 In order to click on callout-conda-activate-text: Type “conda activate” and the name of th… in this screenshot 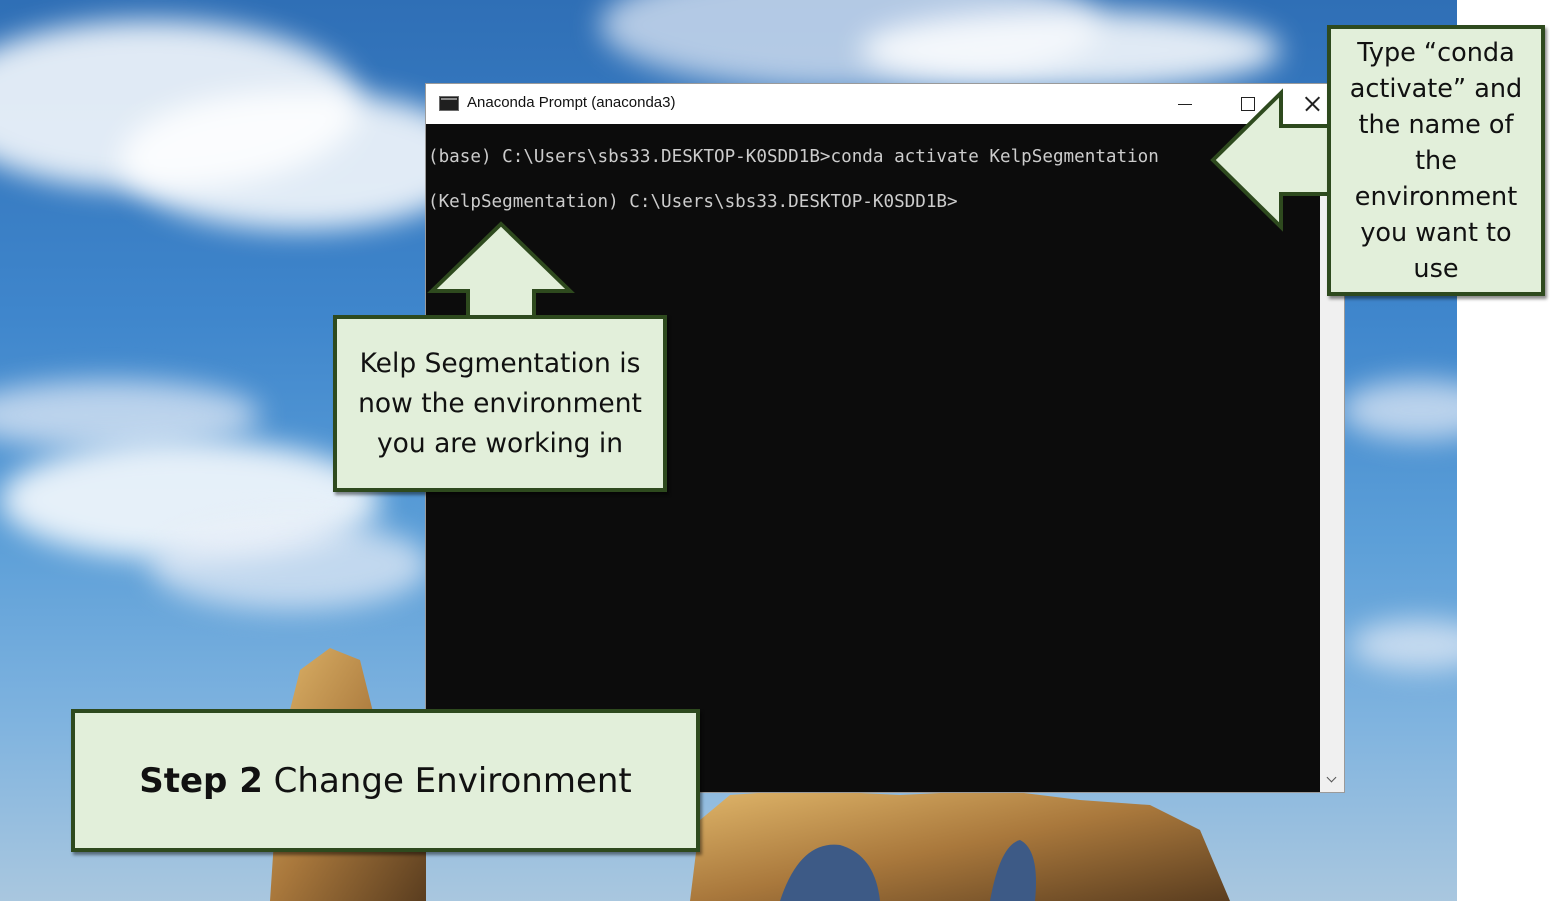, I will do `click(1436, 160)`.